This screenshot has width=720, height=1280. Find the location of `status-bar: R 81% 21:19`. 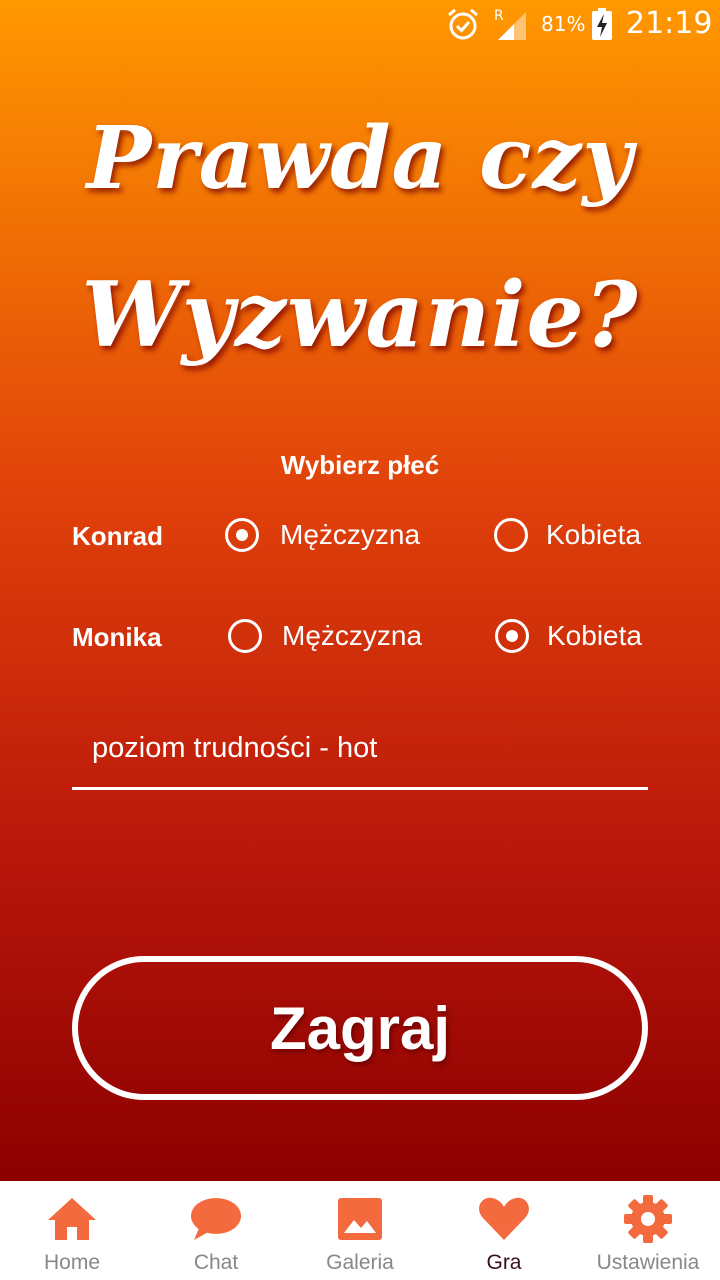

status-bar: R 81% 21:19 is located at coordinates (360, 25).